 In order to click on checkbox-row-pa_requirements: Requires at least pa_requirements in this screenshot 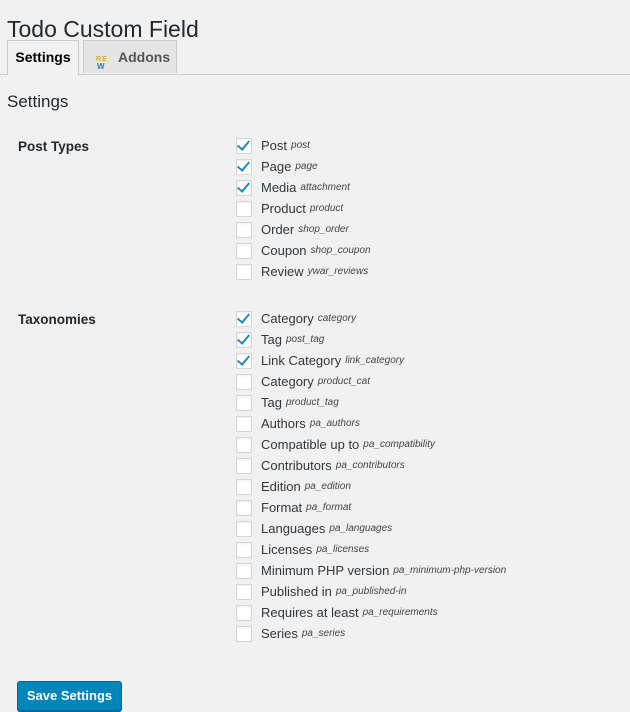, I will do `click(371, 612)`.